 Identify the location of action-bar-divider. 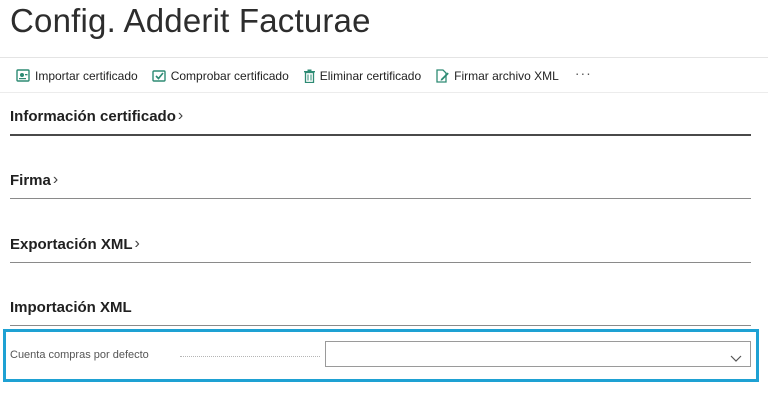
(384, 92).